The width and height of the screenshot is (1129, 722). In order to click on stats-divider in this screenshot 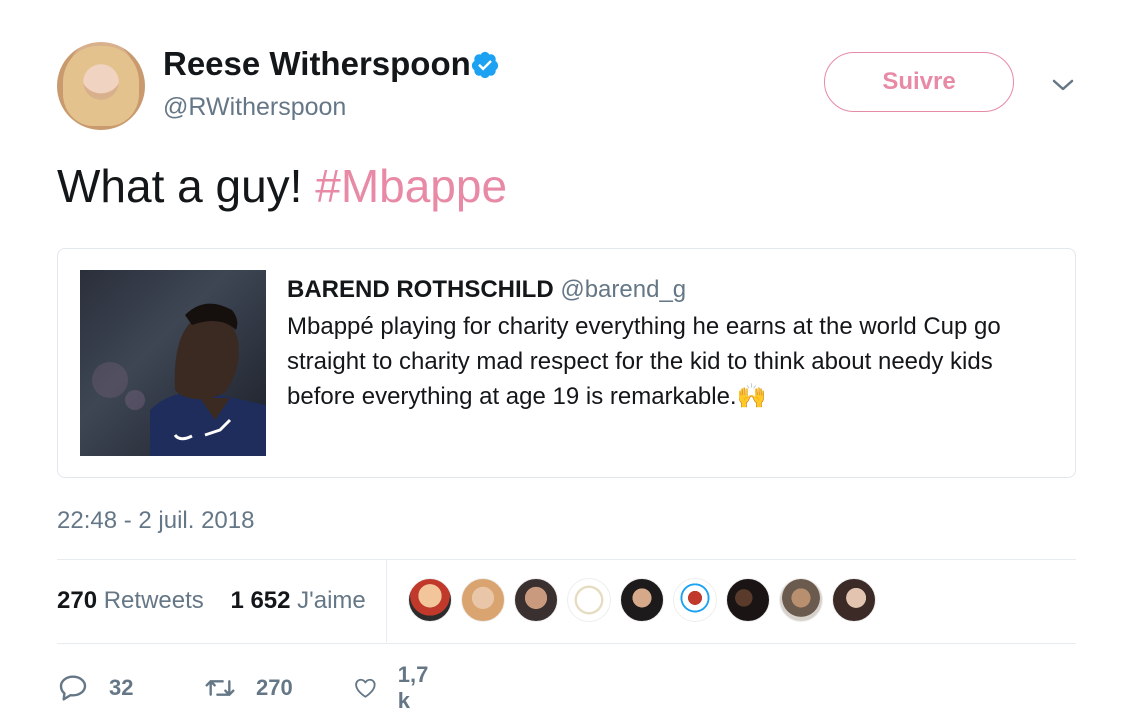, I will do `click(386, 601)`.